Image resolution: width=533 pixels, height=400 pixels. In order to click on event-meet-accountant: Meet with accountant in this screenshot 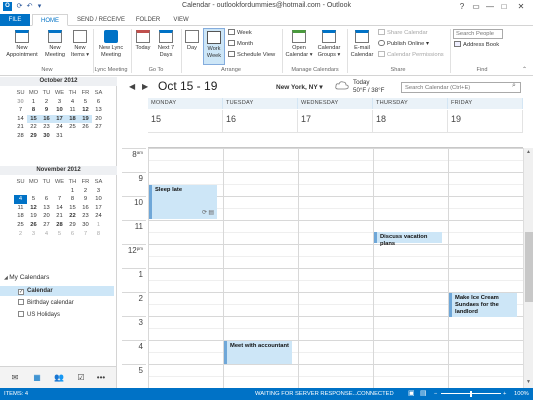, I will do `click(258, 352)`.